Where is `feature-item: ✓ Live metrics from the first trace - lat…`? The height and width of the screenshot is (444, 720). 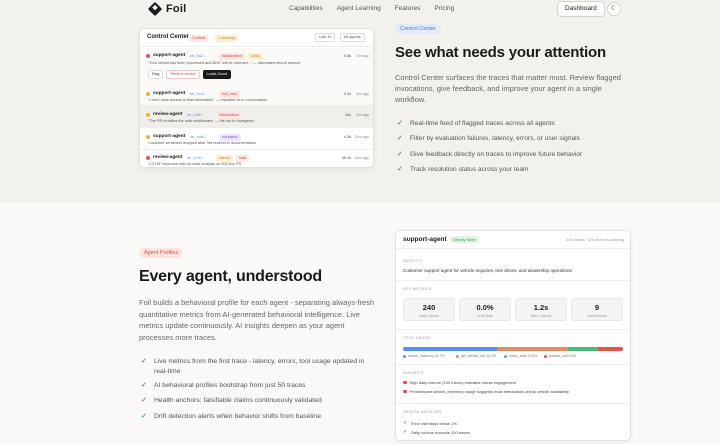 feature-item: ✓ Live metrics from the first trace - lat… is located at coordinates (253, 366).